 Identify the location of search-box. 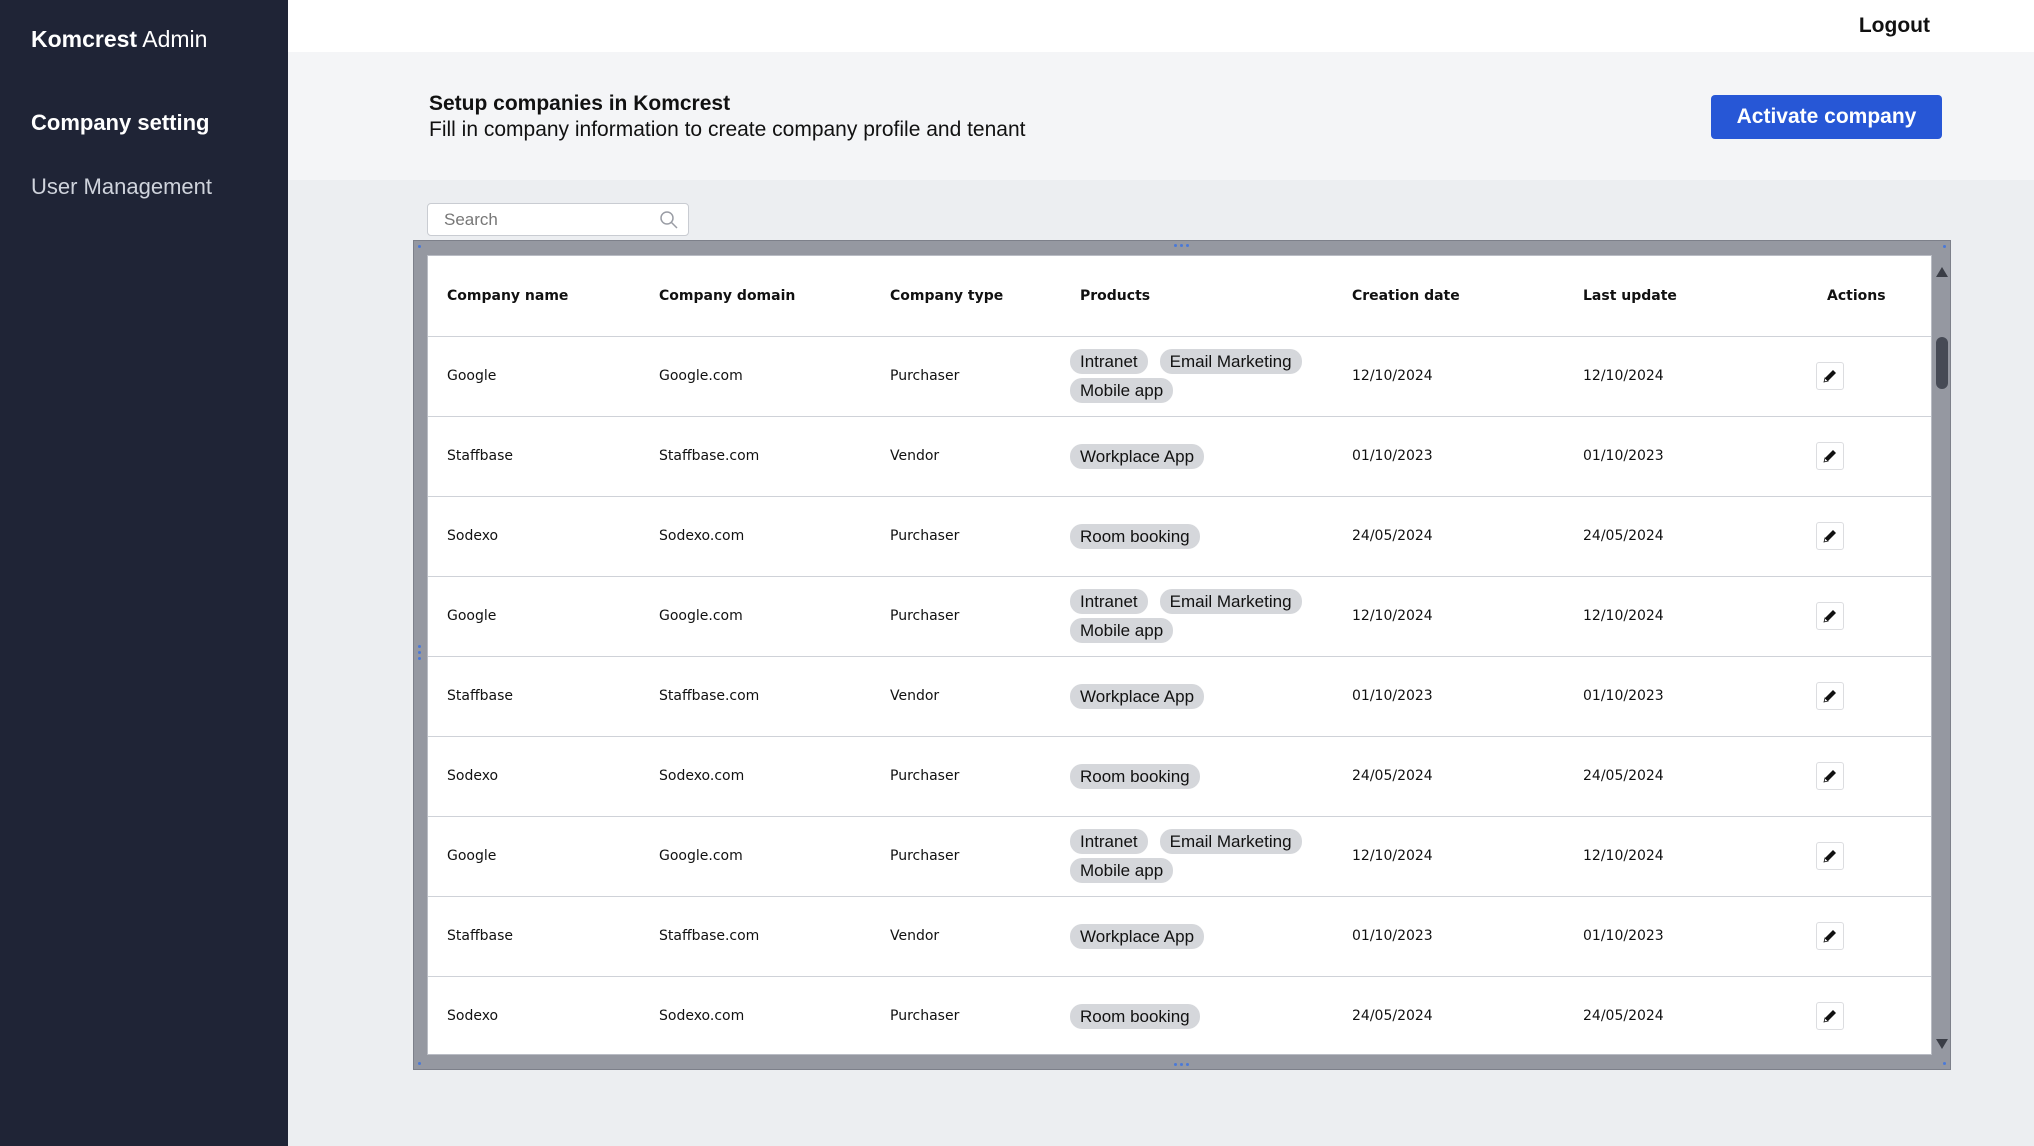
(558, 219).